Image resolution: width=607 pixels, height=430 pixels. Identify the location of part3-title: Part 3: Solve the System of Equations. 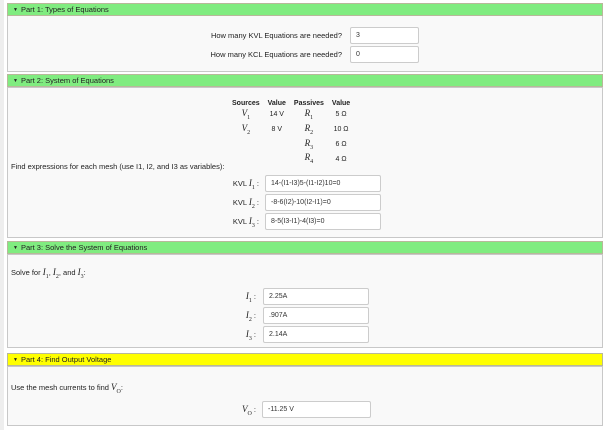
(84, 247).